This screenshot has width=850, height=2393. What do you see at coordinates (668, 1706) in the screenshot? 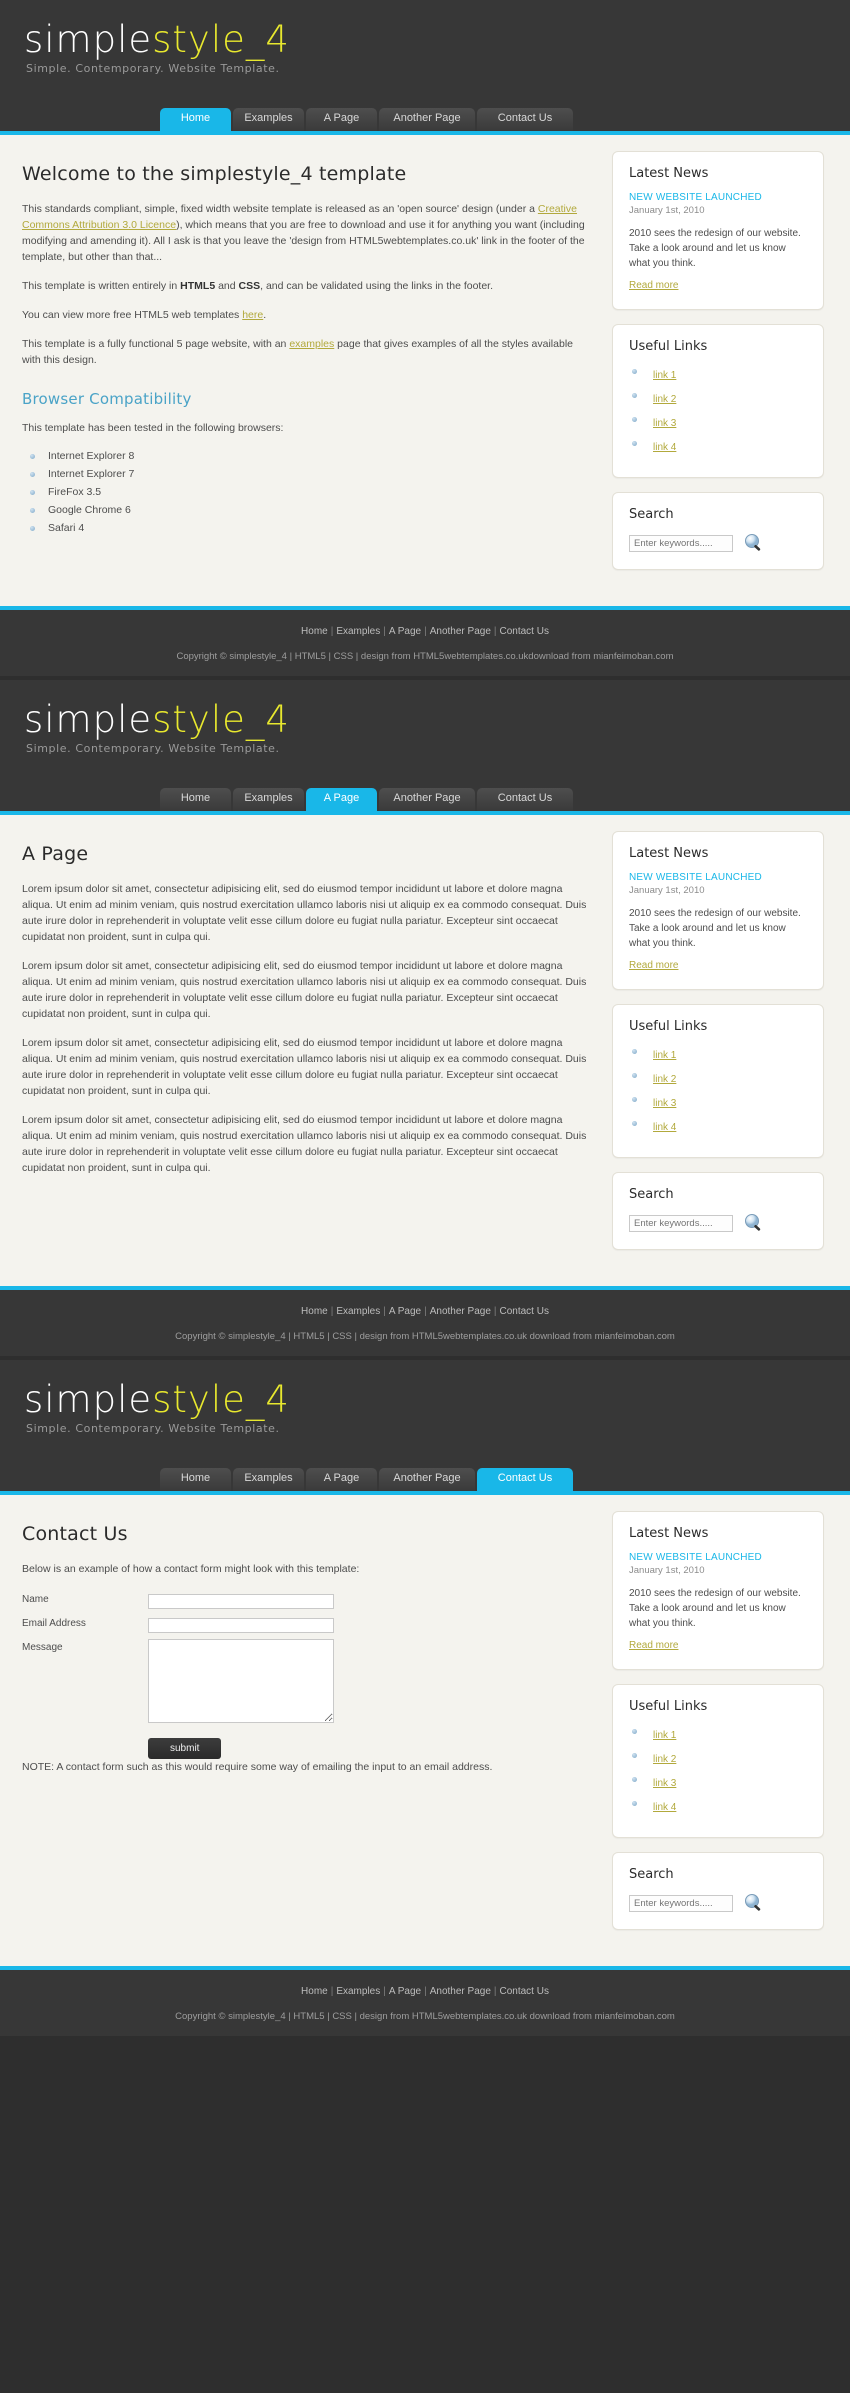
I see `useful-links-heading: Useful Links` at bounding box center [668, 1706].